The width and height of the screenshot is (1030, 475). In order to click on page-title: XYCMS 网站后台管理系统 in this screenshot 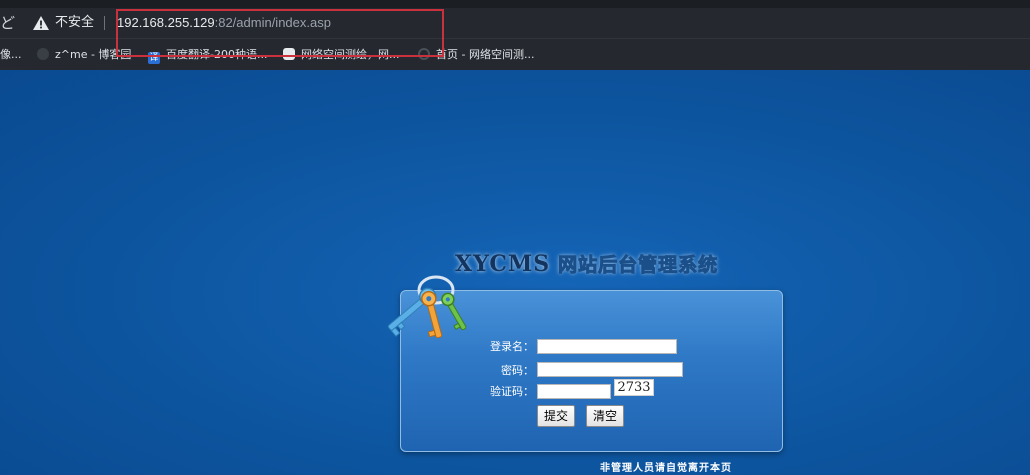, I will do `click(586, 263)`.